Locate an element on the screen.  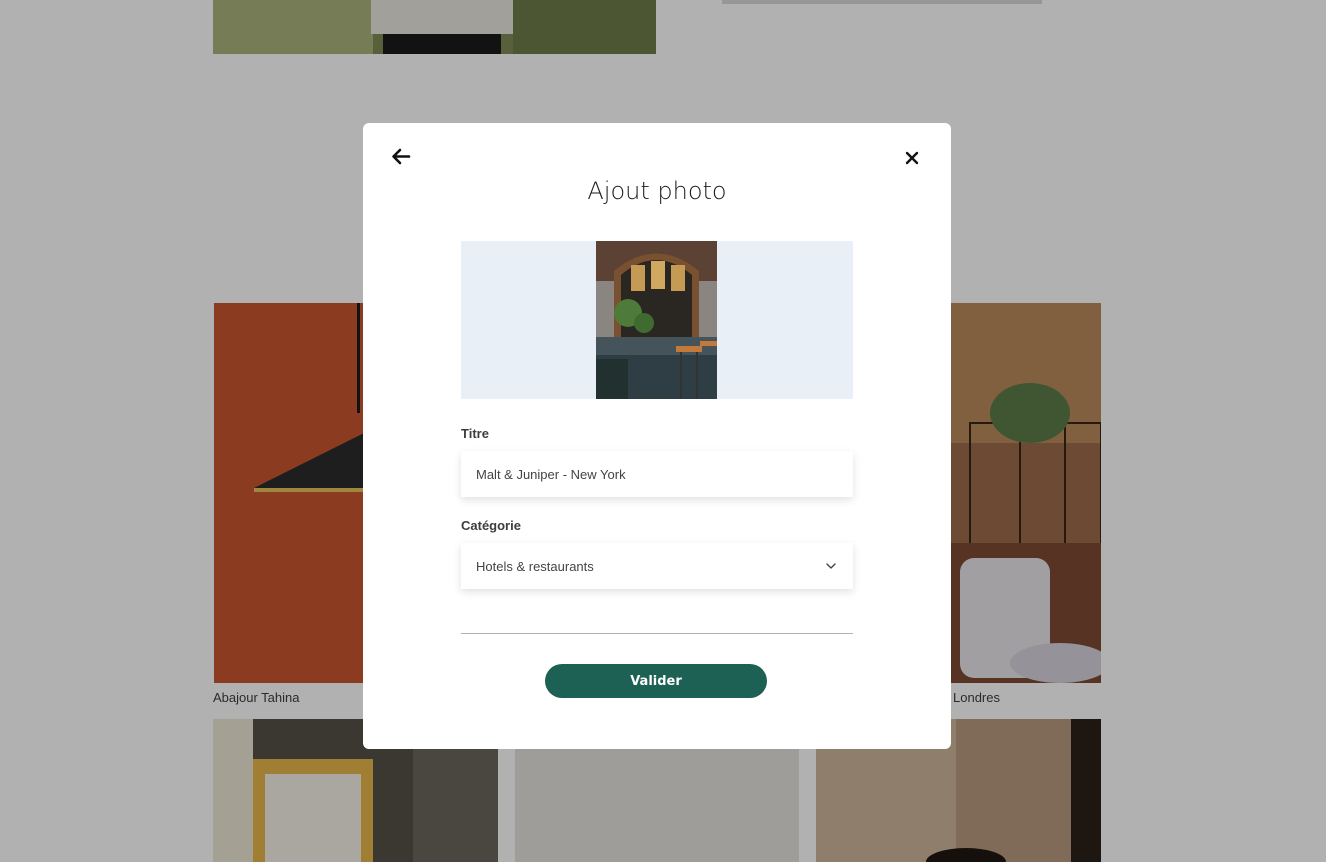
close-icon is located at coordinates (912, 158).